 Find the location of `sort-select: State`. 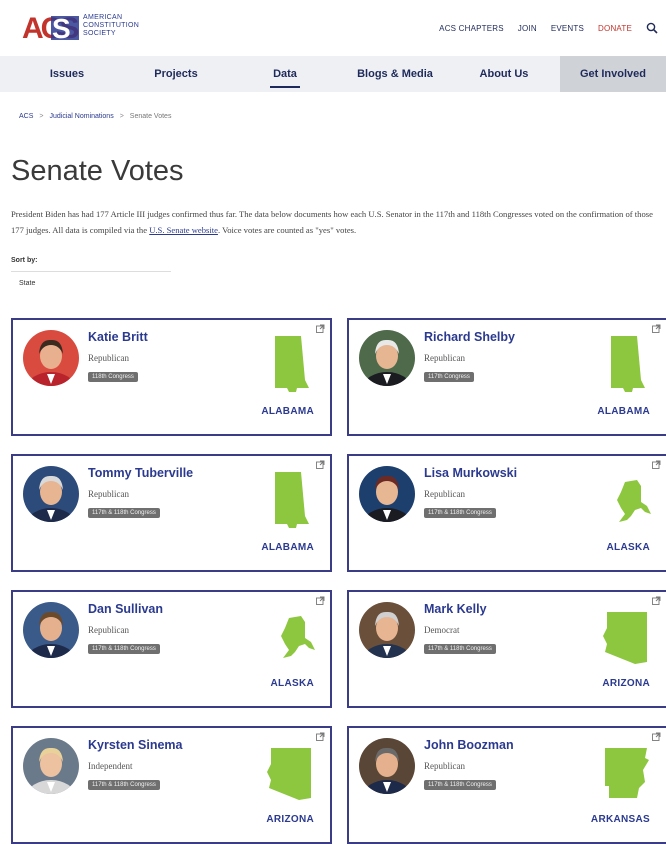

sort-select: State is located at coordinates (91, 284).